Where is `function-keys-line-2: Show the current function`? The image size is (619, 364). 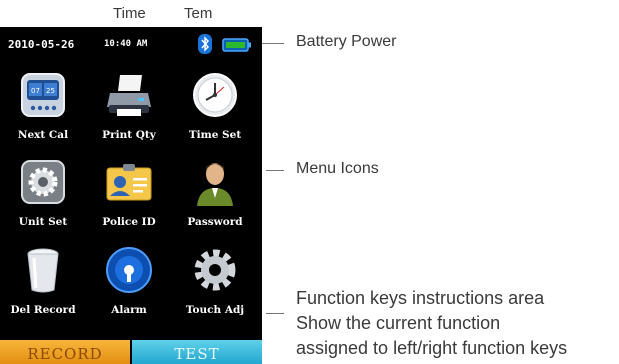 function-keys-line-2: Show the current function is located at coordinates (398, 323).